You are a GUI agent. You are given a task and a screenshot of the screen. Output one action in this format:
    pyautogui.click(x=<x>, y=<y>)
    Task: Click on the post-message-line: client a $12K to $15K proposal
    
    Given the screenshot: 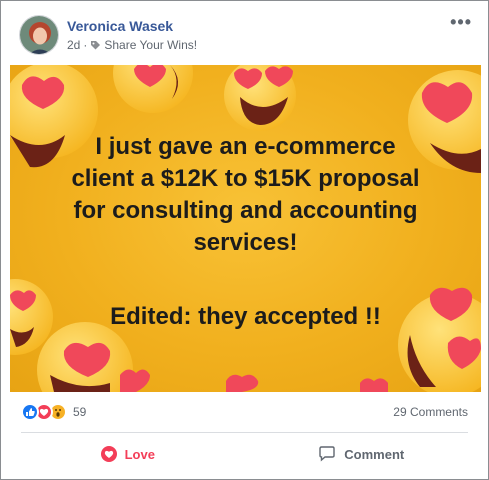 What is the action you would take?
    pyautogui.click(x=245, y=178)
    